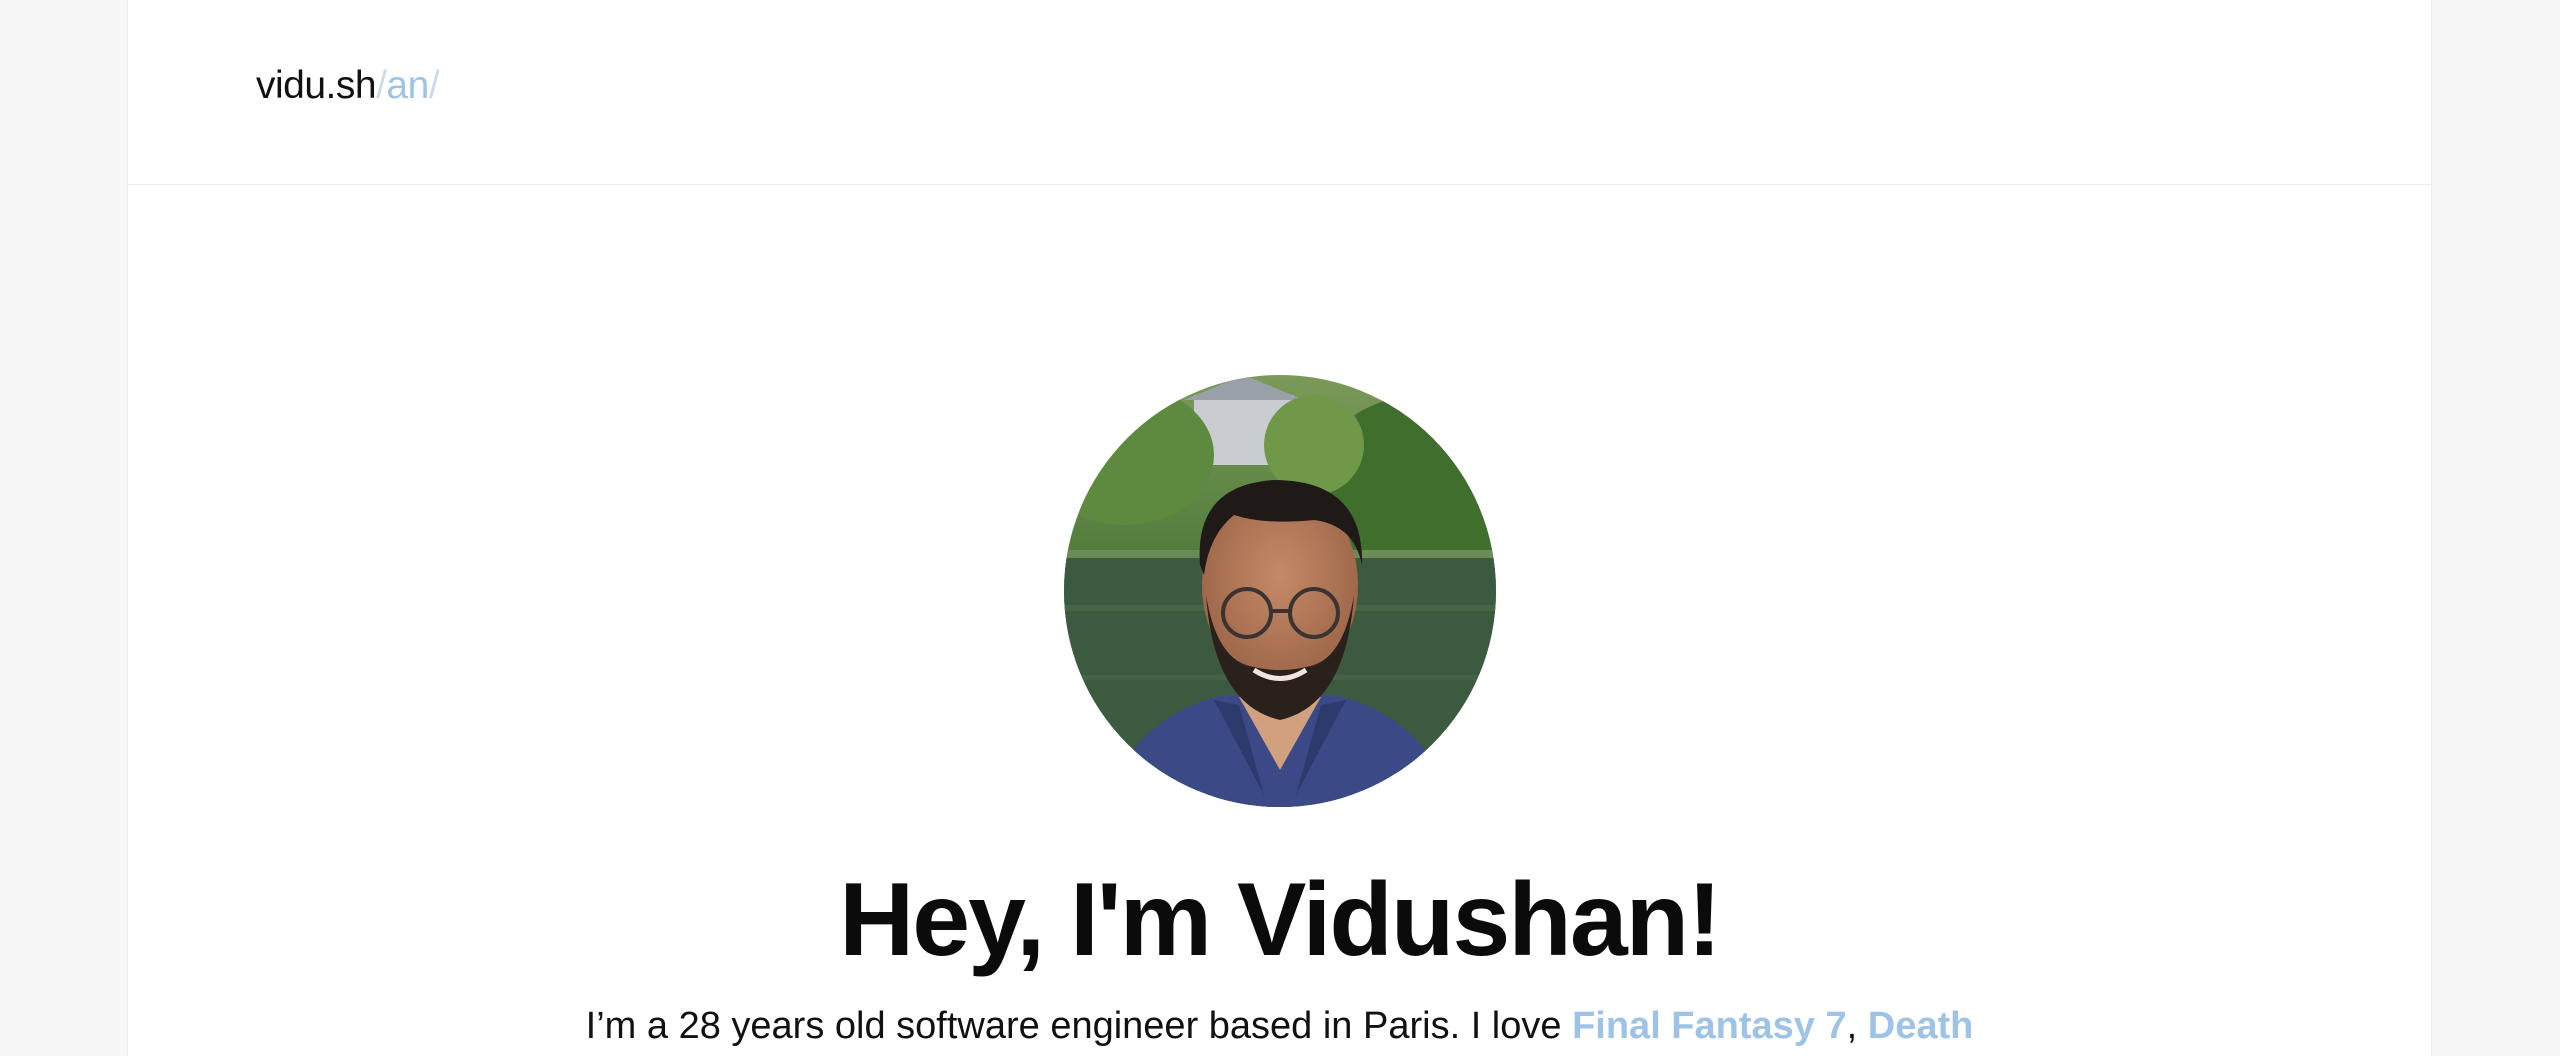  Describe the element at coordinates (407, 85) in the screenshot. I see `logo-accent-text: an` at that location.